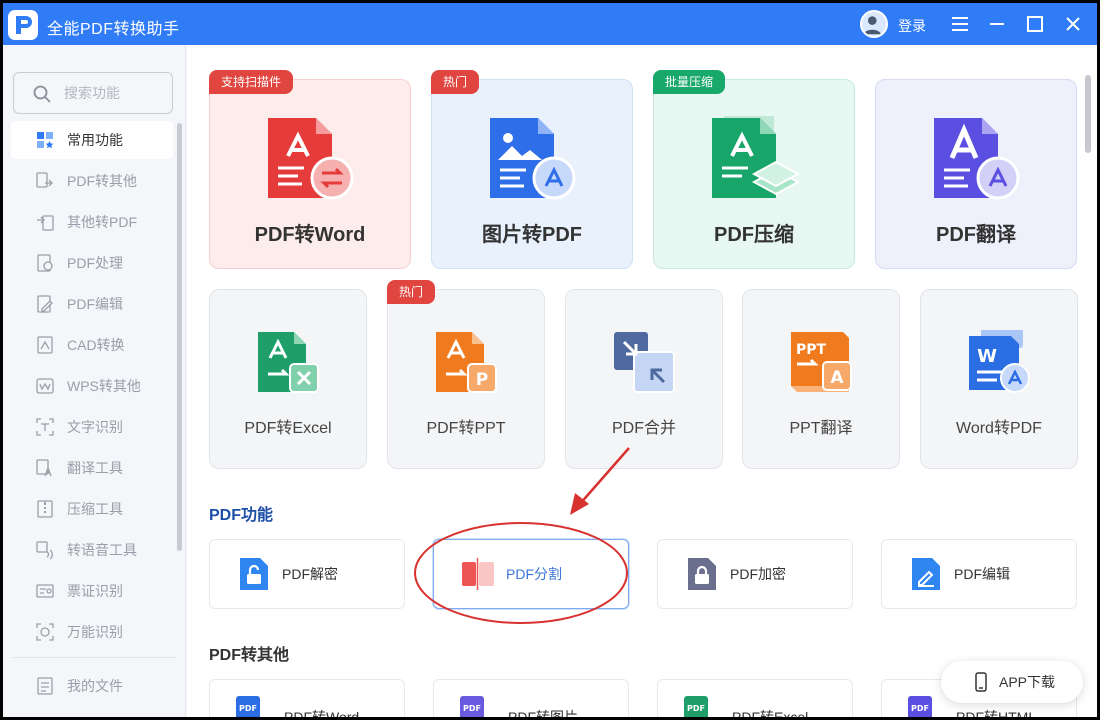  I want to click on wps-icon, so click(45, 386).